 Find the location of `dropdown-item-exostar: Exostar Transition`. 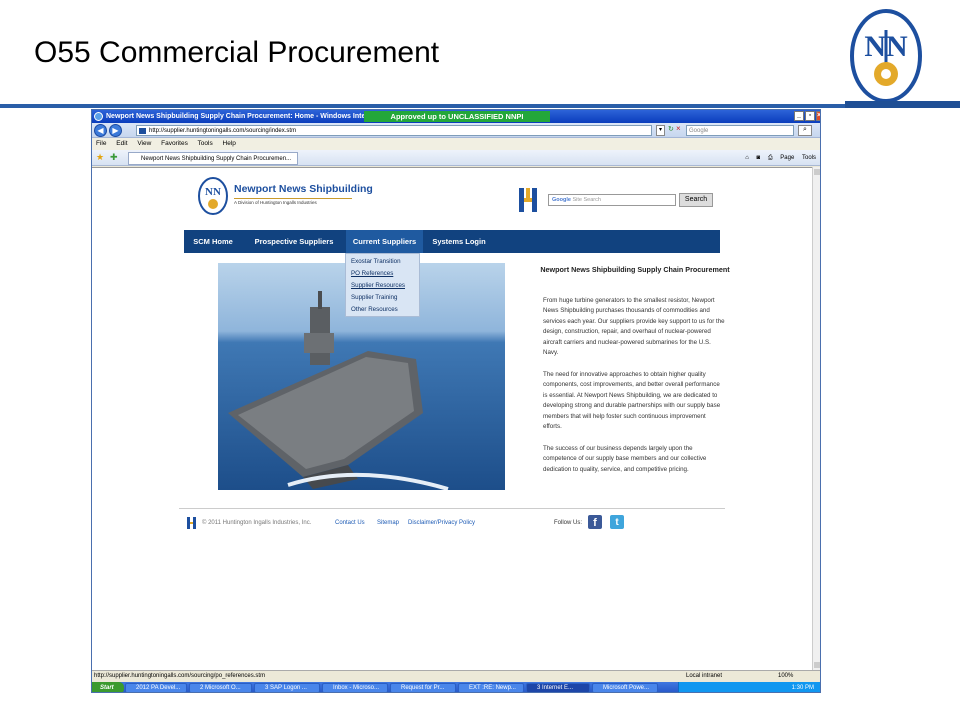

dropdown-item-exostar: Exostar Transition is located at coordinates (376, 261).